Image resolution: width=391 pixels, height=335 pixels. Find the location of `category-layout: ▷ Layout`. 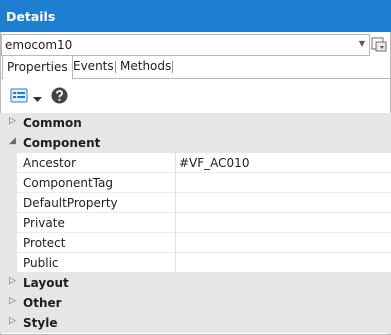

category-layout: ▷ Layout is located at coordinates (195, 283).